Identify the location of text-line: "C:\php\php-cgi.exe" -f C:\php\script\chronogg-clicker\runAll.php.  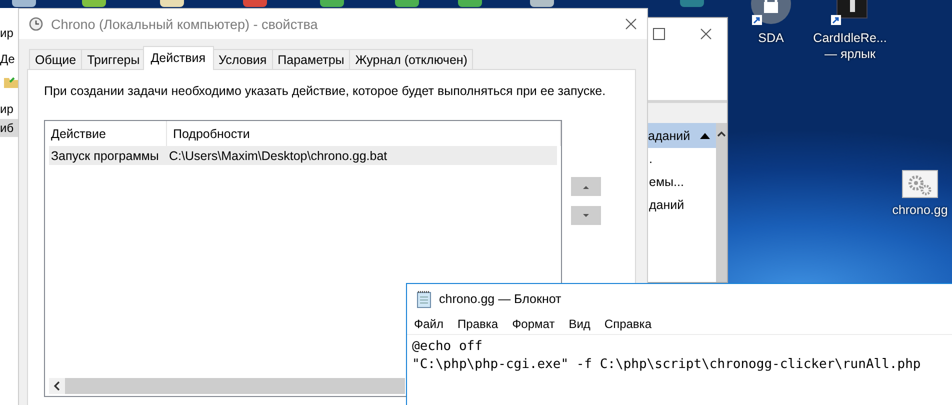
(667, 365).